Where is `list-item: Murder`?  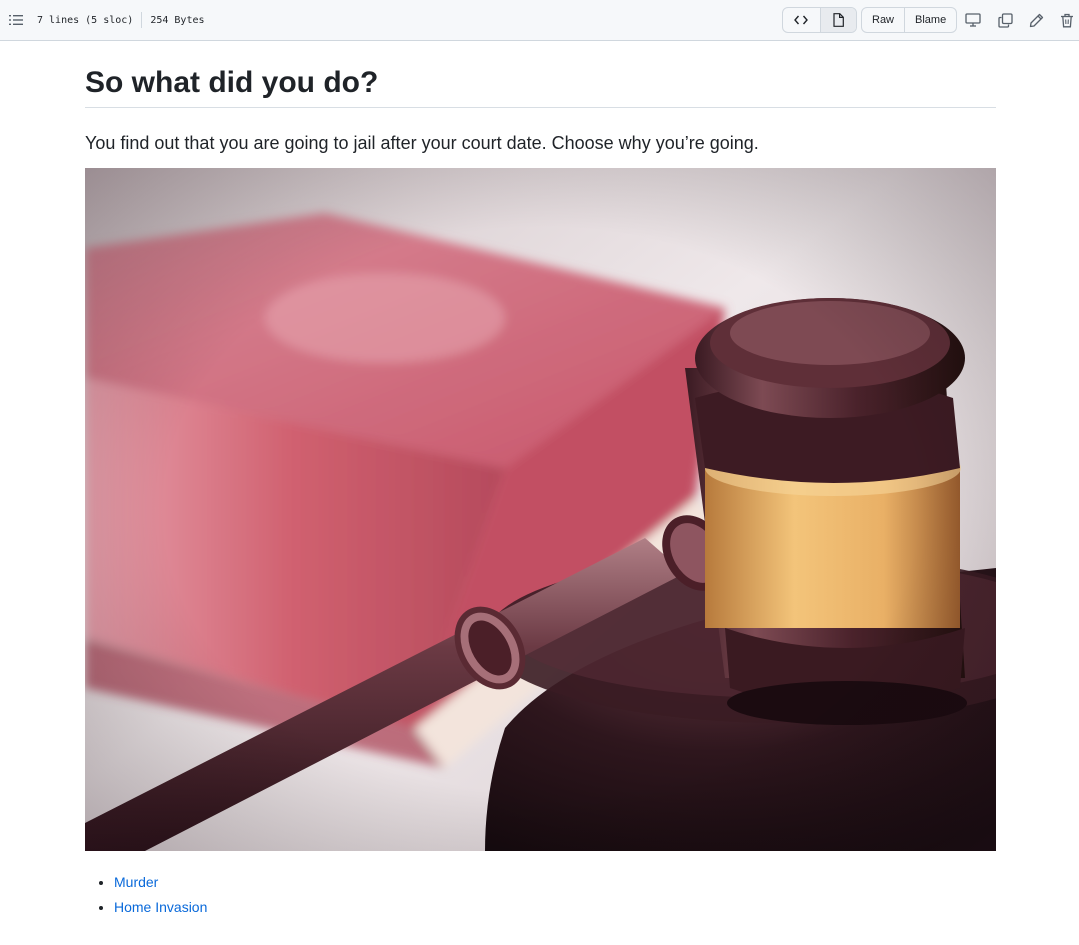 list-item: Murder is located at coordinates (160, 882).